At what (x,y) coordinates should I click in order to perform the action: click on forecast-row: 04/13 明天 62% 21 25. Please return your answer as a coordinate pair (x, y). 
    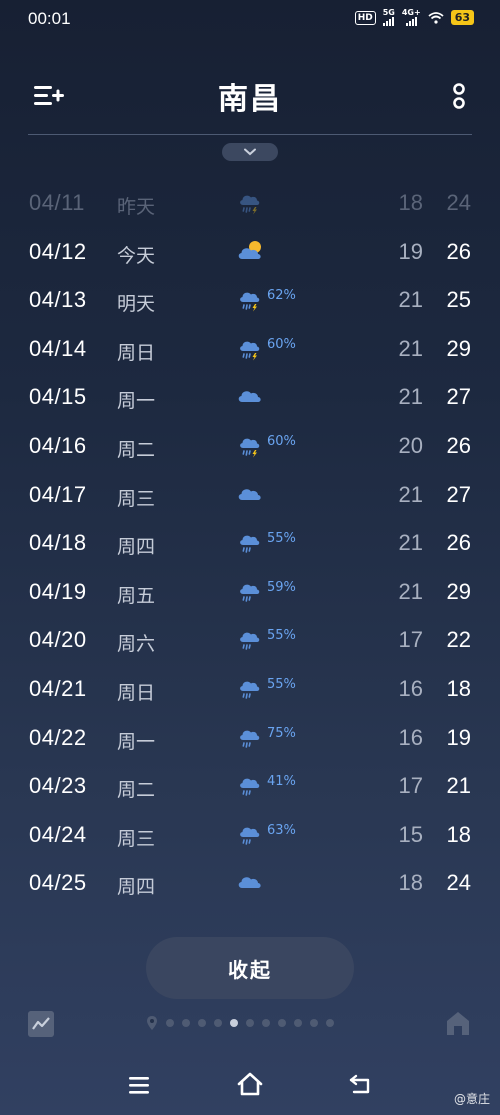
    Looking at the image, I should click on (250, 301).